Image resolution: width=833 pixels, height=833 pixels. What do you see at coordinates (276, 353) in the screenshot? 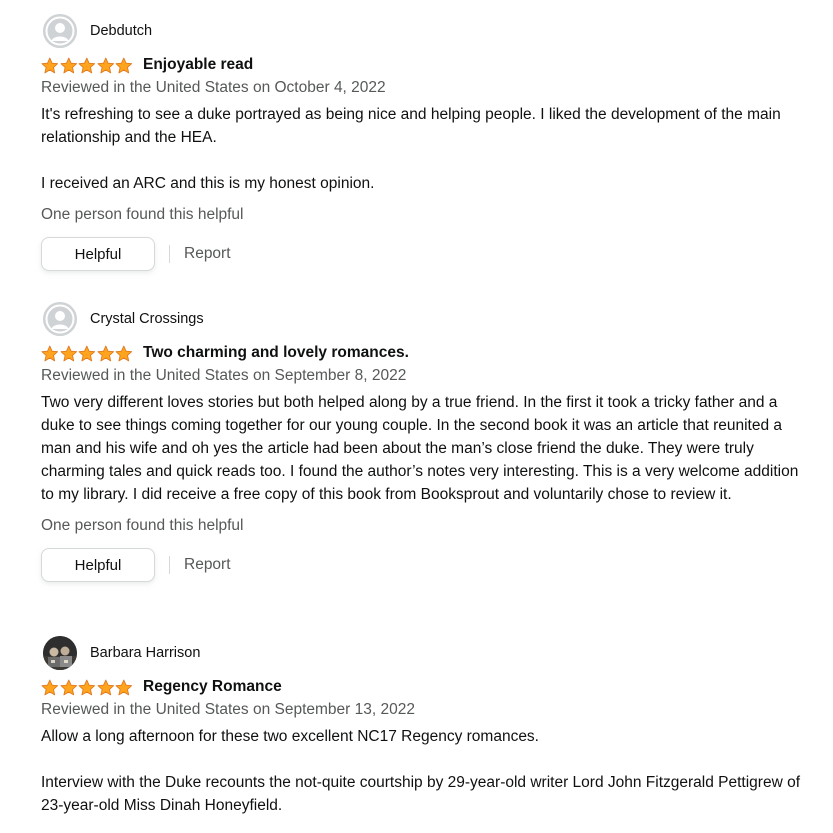
I see `review-title: Two charming and lovely romances.` at bounding box center [276, 353].